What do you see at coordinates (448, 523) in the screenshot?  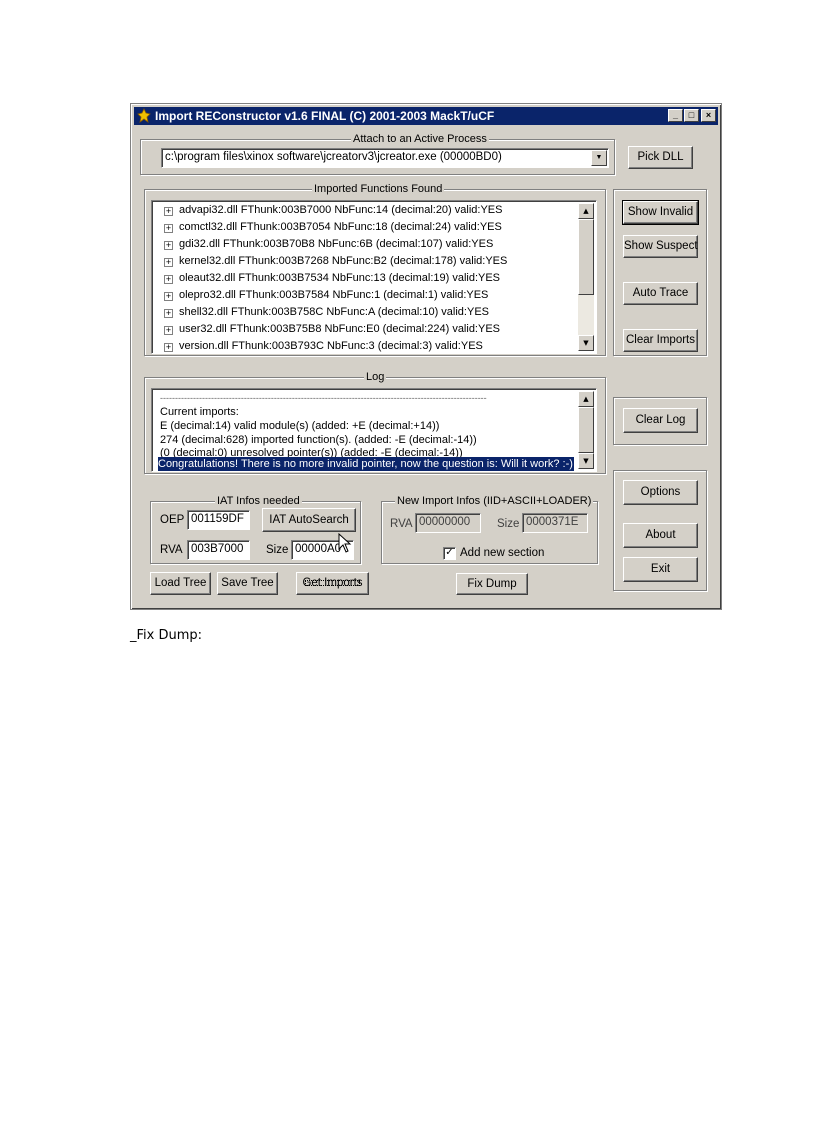 I see `new-rva-field: 00000000` at bounding box center [448, 523].